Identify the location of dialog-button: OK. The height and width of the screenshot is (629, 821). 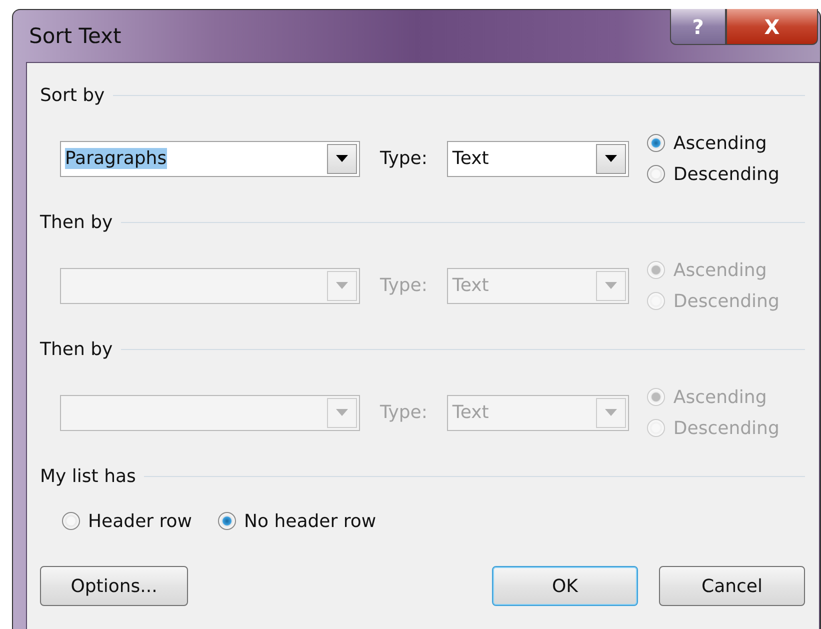
(565, 586).